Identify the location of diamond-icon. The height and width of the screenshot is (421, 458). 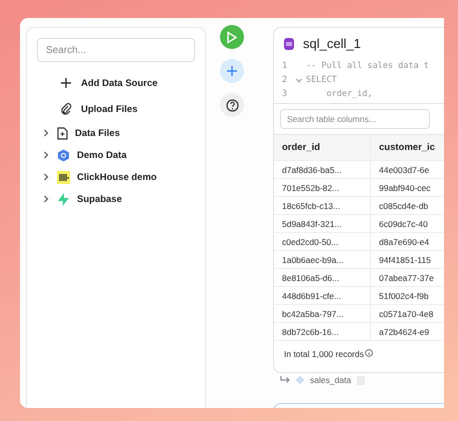
(300, 380).